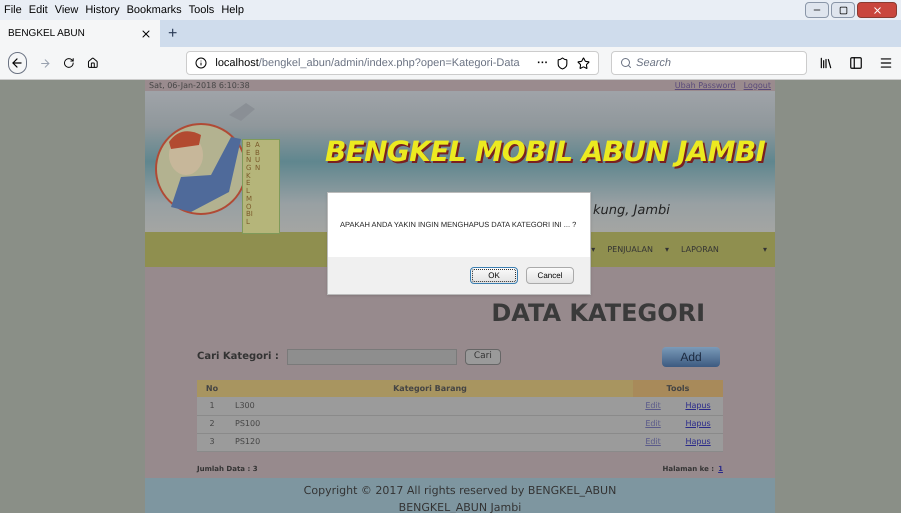  I want to click on browser-tab: BENGKEL ABUN, so click(80, 33).